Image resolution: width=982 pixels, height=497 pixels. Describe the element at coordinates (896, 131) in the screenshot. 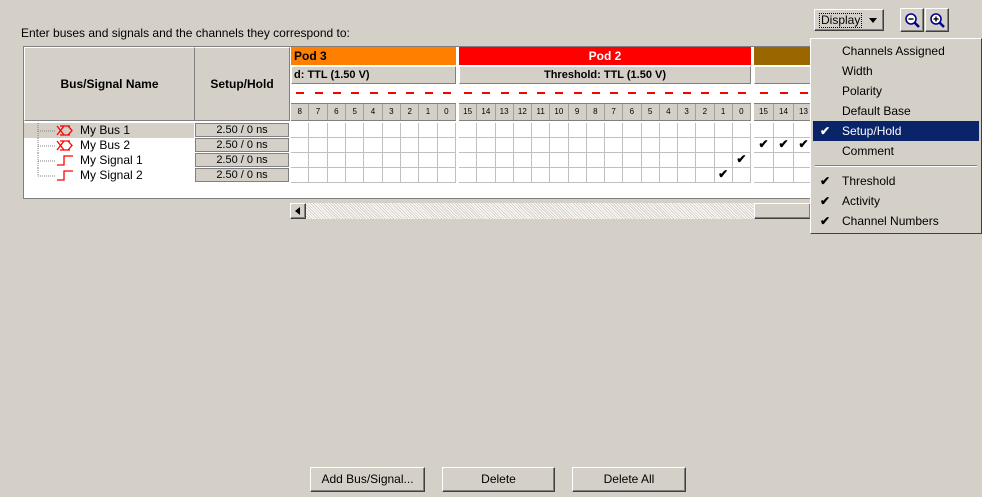

I see `menu-item-setup-hold: ✔ Setup/Hold` at that location.